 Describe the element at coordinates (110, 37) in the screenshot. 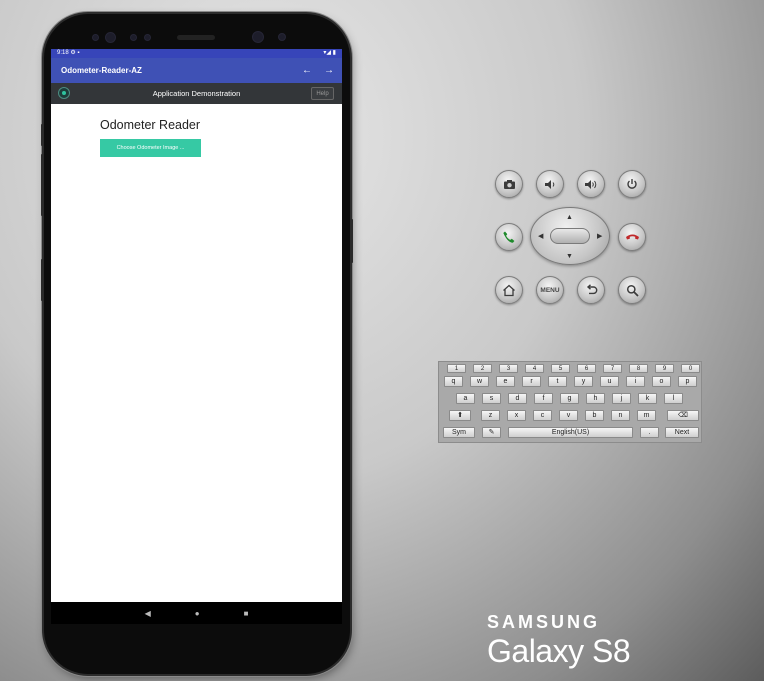

I see `iris-scanner-icon` at that location.